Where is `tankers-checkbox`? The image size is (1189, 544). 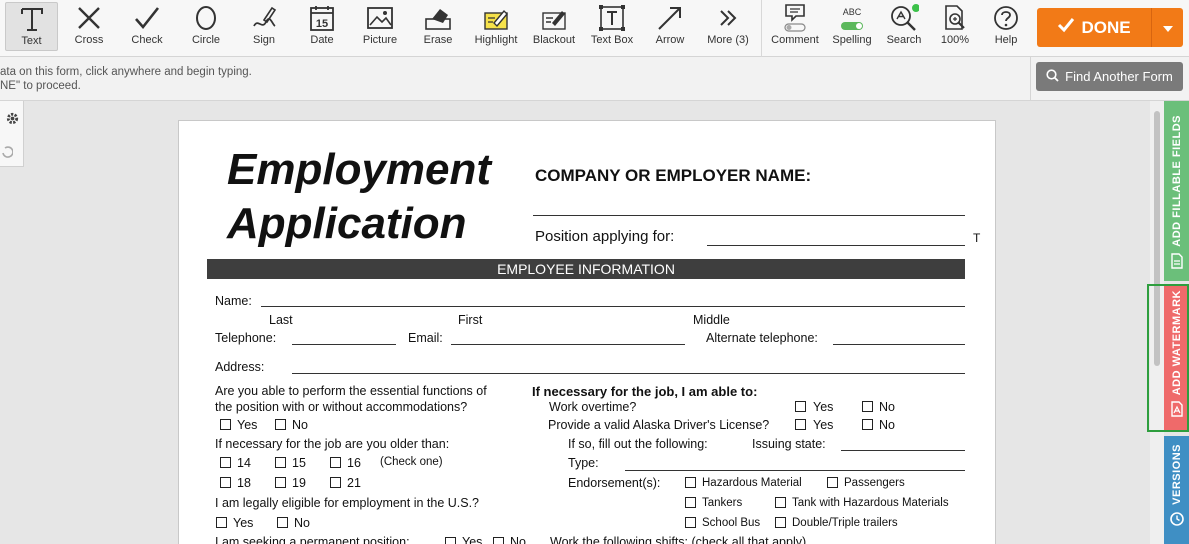
tankers-checkbox is located at coordinates (690, 502).